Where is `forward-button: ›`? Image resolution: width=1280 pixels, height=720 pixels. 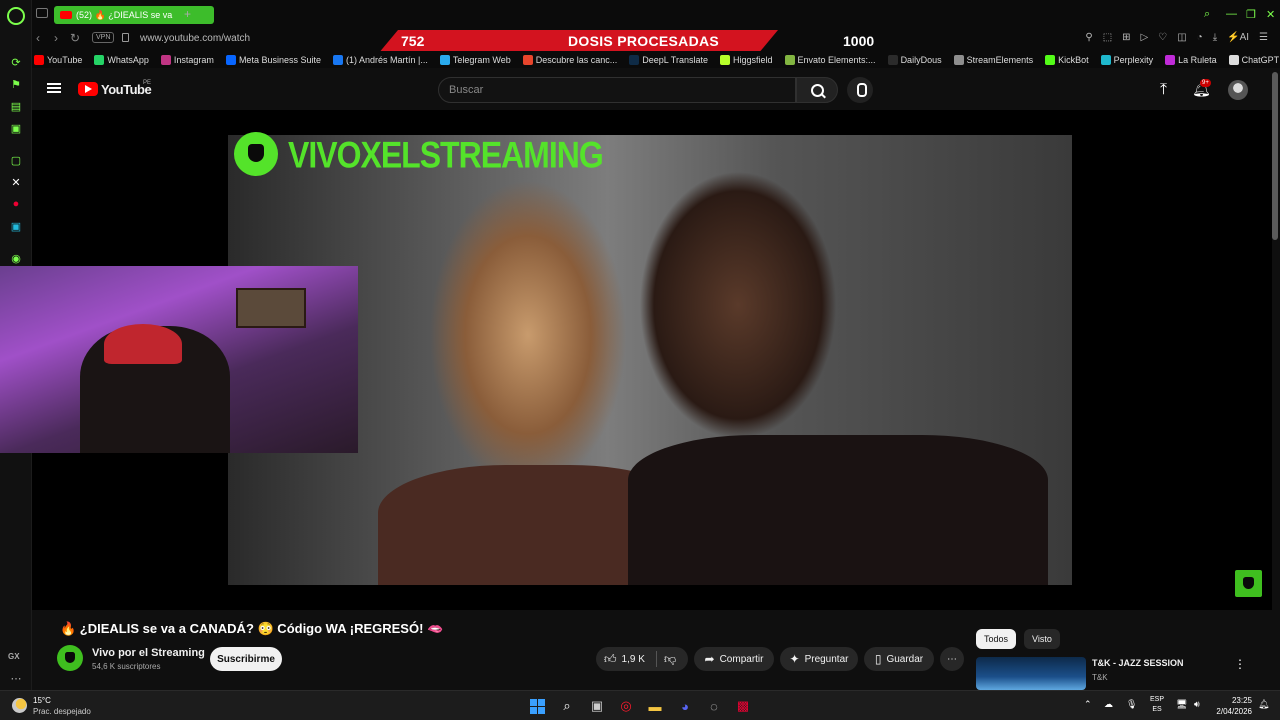
forward-button: › is located at coordinates (56, 38).